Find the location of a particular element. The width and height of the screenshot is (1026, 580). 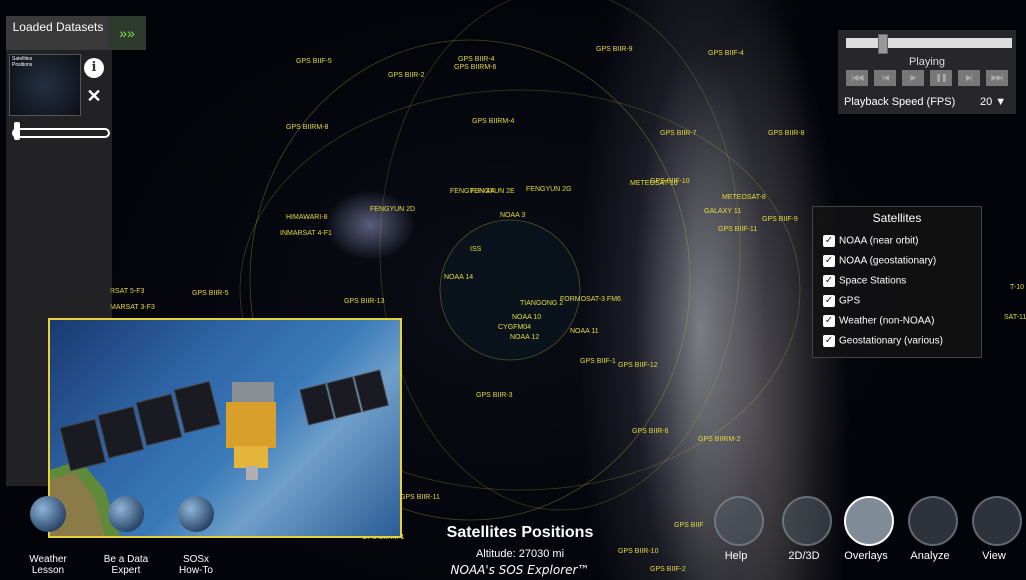

satellite-label: GPS BIIR-9 is located at coordinates (614, 50).